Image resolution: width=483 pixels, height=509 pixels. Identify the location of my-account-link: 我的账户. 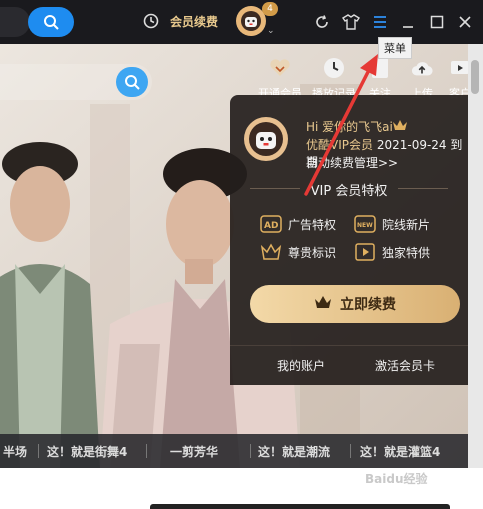
(301, 365).